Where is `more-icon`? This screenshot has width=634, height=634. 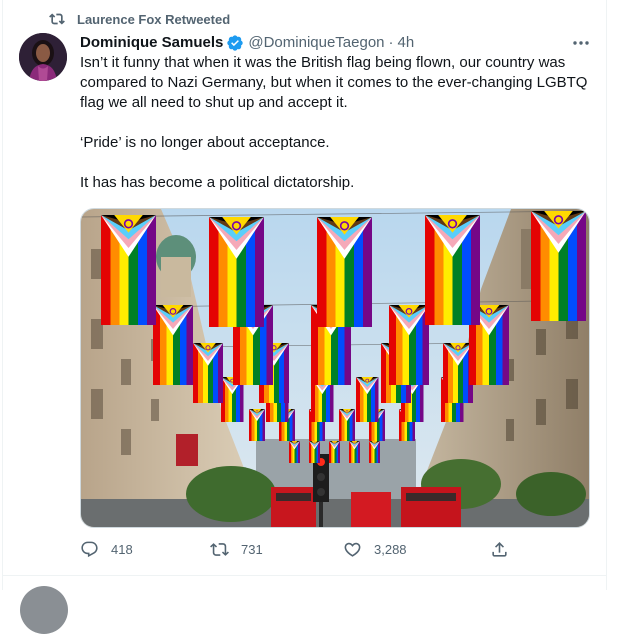
more-icon is located at coordinates (581, 43).